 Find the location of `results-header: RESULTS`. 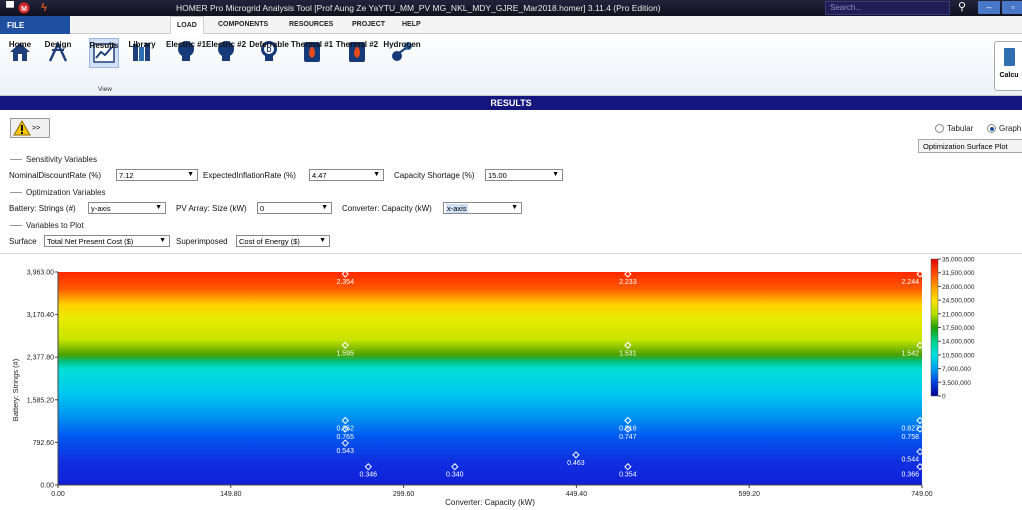

results-header: RESULTS is located at coordinates (511, 103).